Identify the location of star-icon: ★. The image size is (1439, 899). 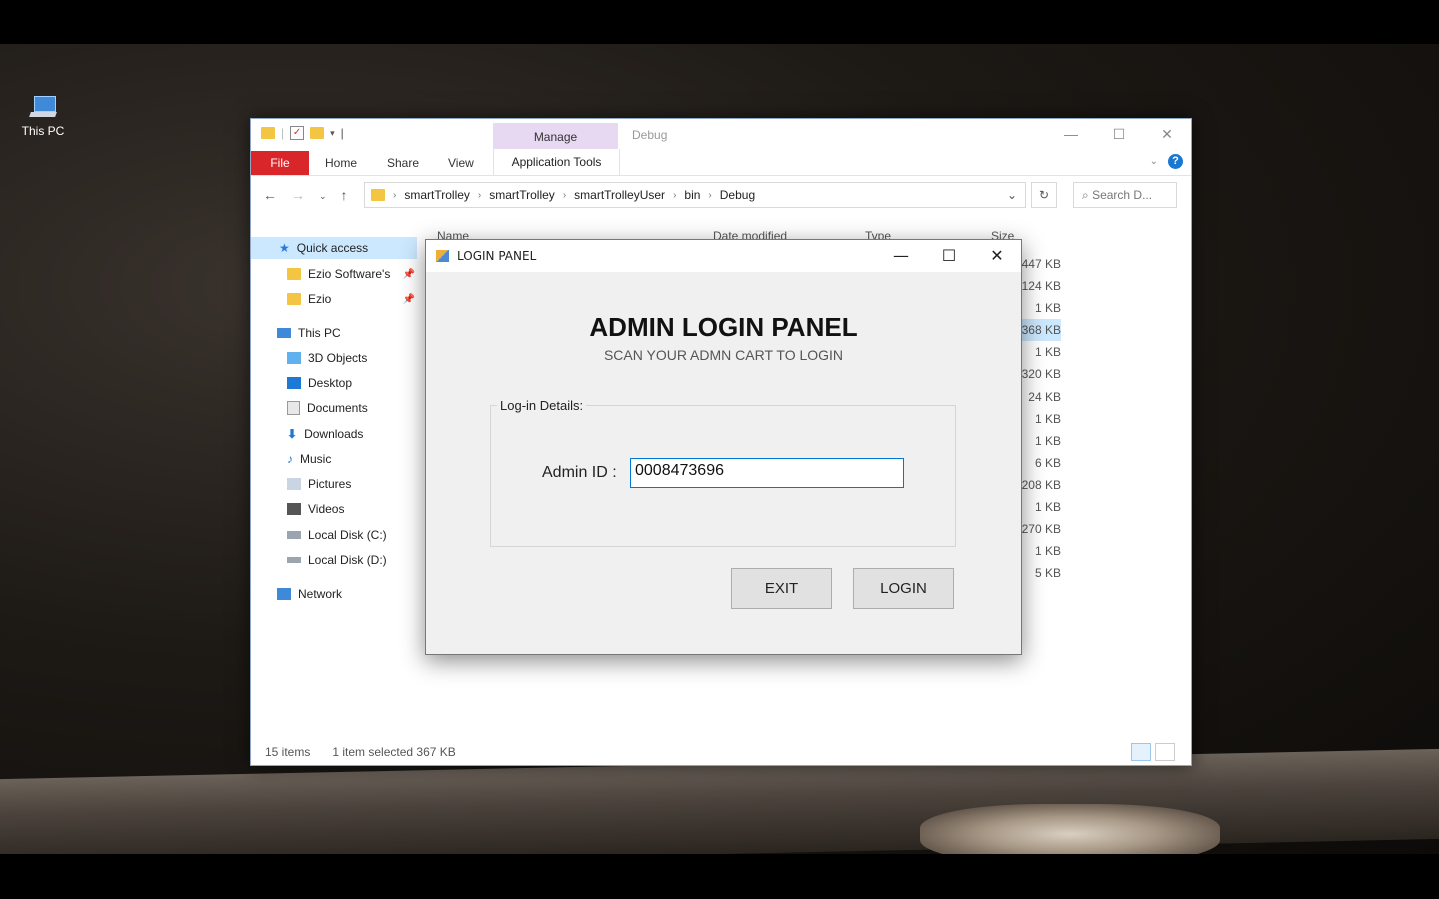
(284, 248).